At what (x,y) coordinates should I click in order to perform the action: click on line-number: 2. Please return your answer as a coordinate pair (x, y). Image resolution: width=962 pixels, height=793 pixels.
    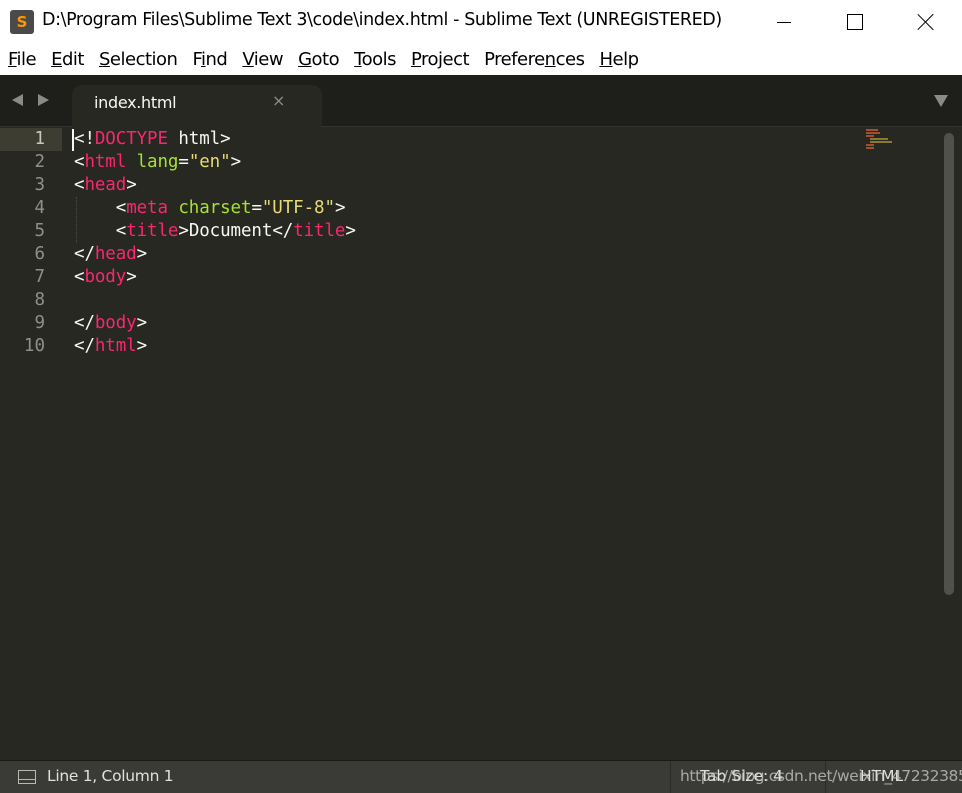
    Looking at the image, I should click on (39, 162).